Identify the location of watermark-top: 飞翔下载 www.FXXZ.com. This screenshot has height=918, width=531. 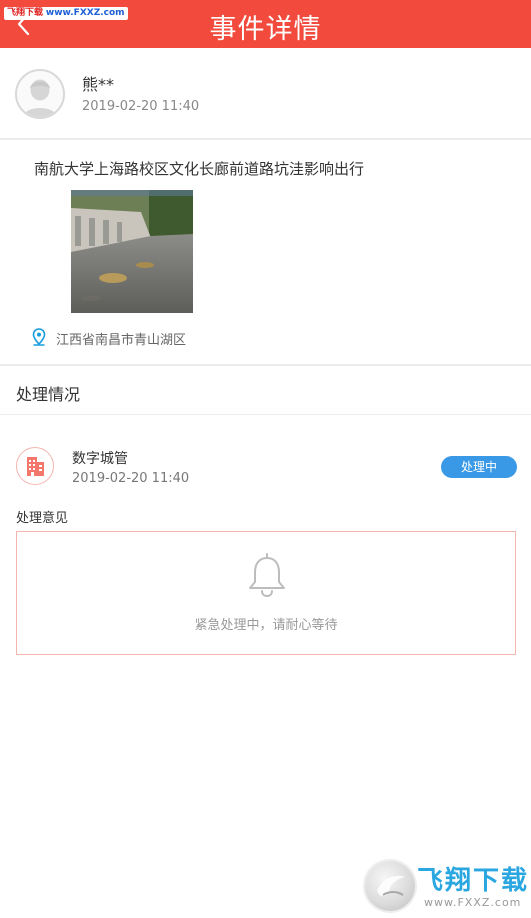
(66, 13).